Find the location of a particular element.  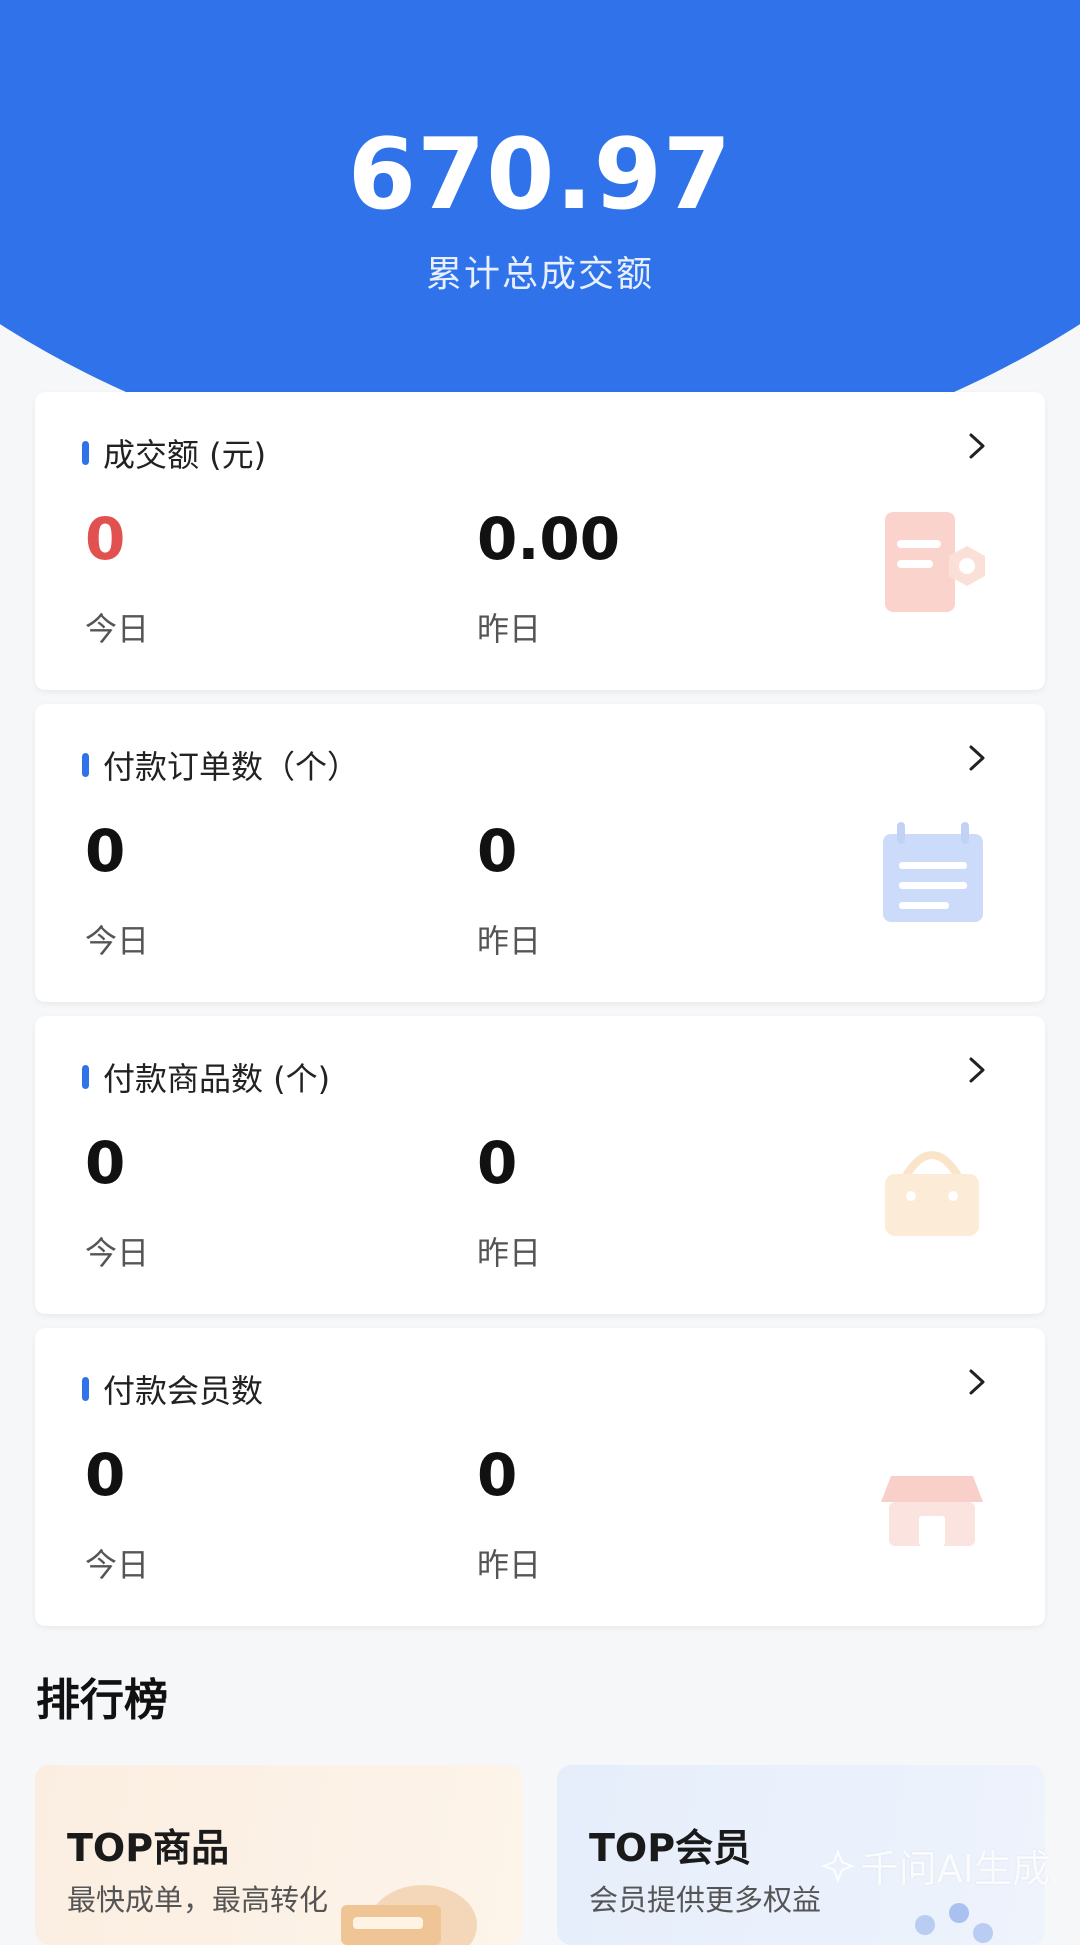

card-header: 成交额 (元) is located at coordinates (174, 453).